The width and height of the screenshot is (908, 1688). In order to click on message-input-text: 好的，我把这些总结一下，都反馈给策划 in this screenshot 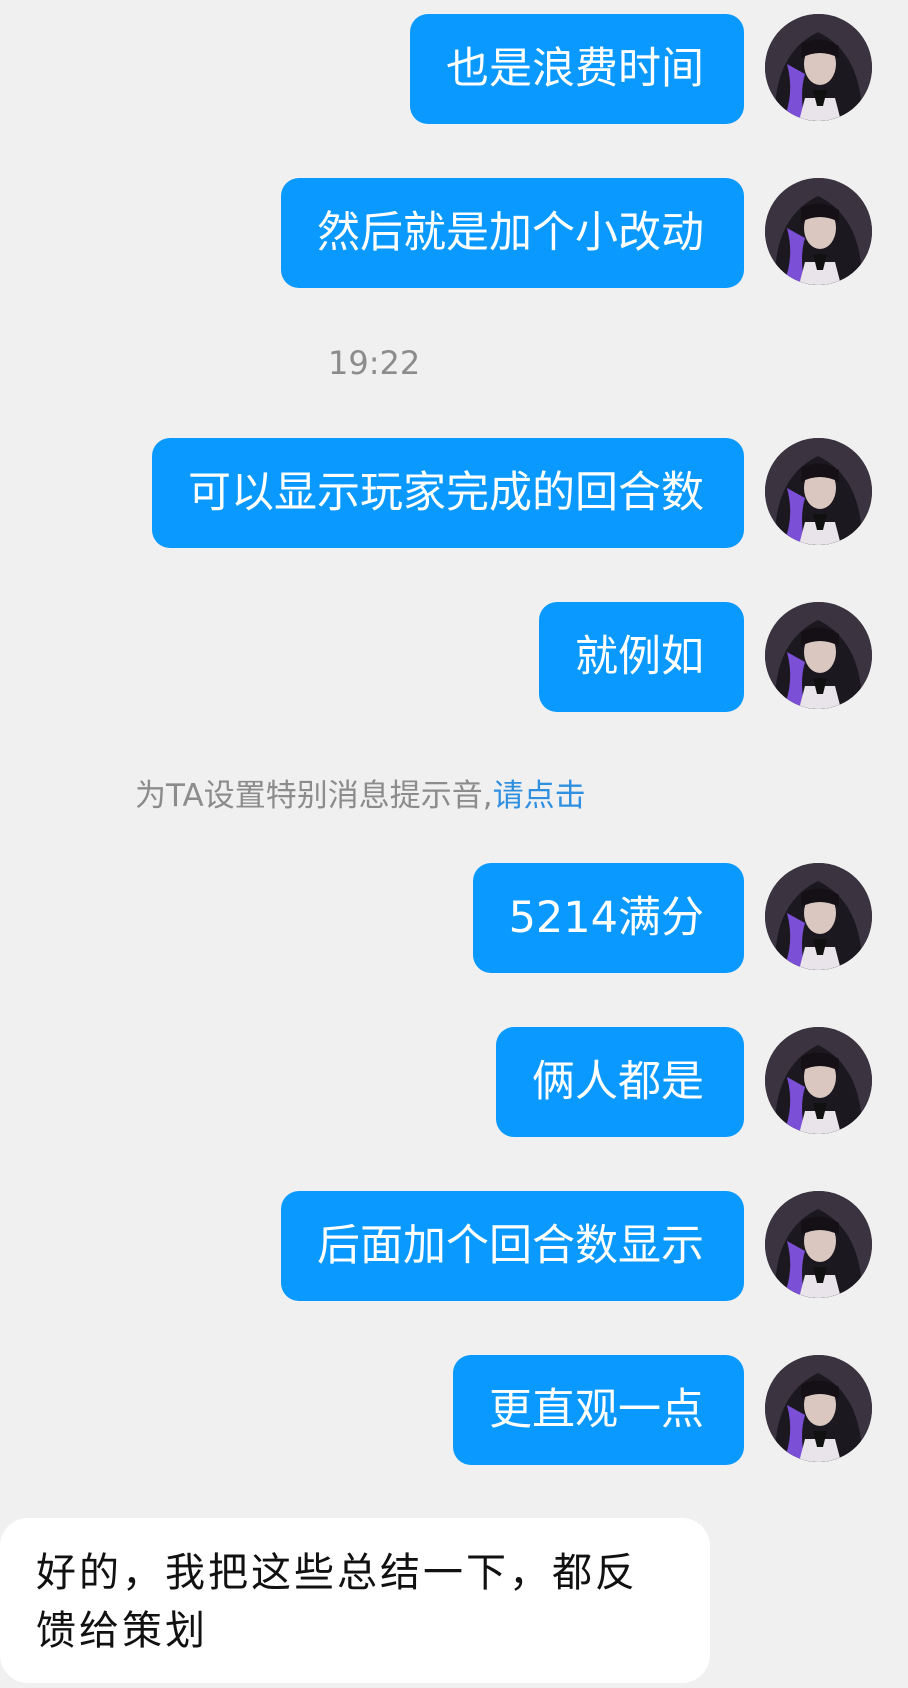, I will do `click(337, 1602)`.